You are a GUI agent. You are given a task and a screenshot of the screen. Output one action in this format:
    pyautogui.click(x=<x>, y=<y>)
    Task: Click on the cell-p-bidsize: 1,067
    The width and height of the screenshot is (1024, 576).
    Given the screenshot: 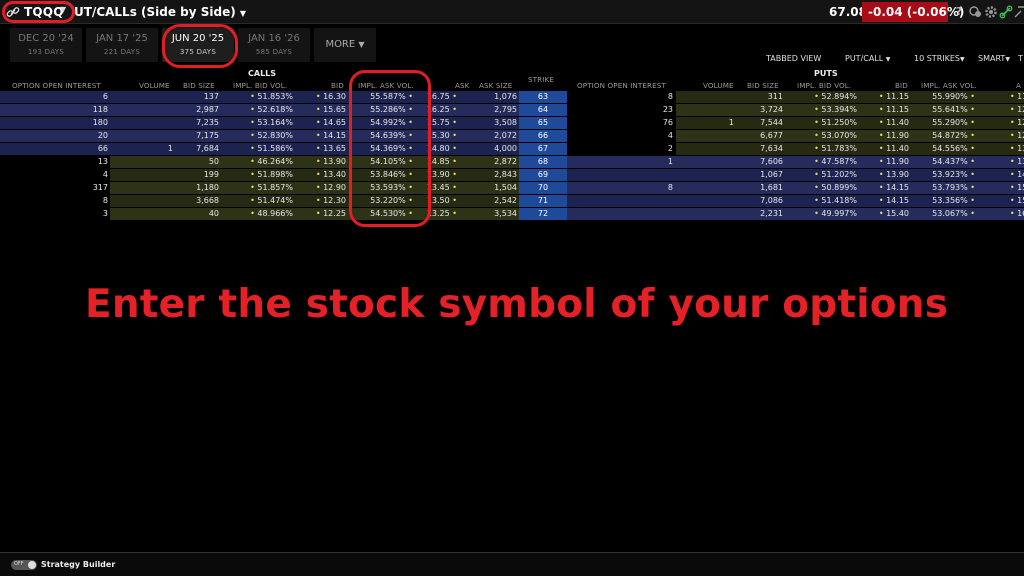 What is the action you would take?
    pyautogui.click(x=771, y=175)
    